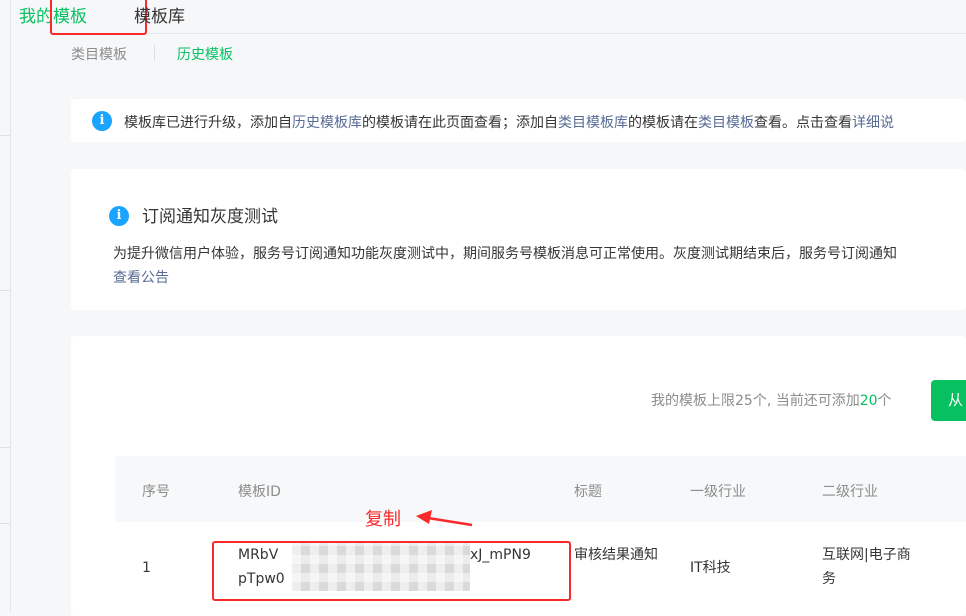 The height and width of the screenshot is (616, 966). Describe the element at coordinates (205, 54) in the screenshot. I see `subtab-history-templates: 历史模板` at that location.